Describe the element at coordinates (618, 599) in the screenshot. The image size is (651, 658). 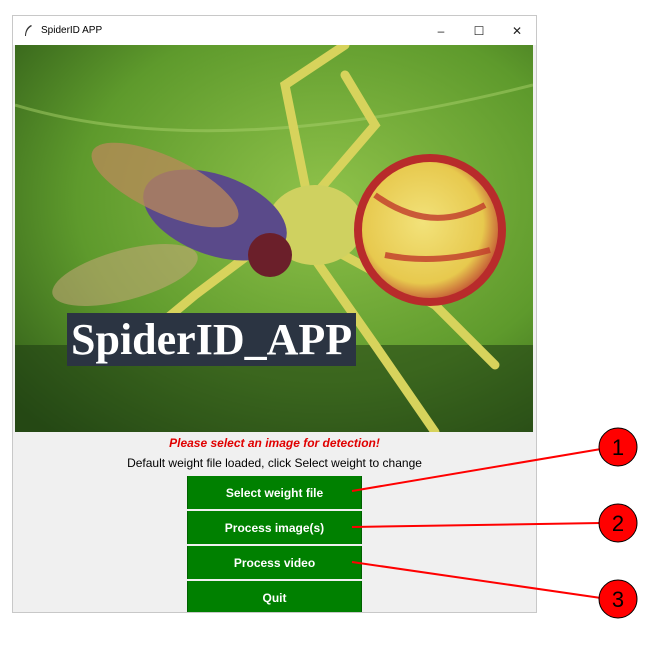
I see `callout-number-3: 3` at that location.